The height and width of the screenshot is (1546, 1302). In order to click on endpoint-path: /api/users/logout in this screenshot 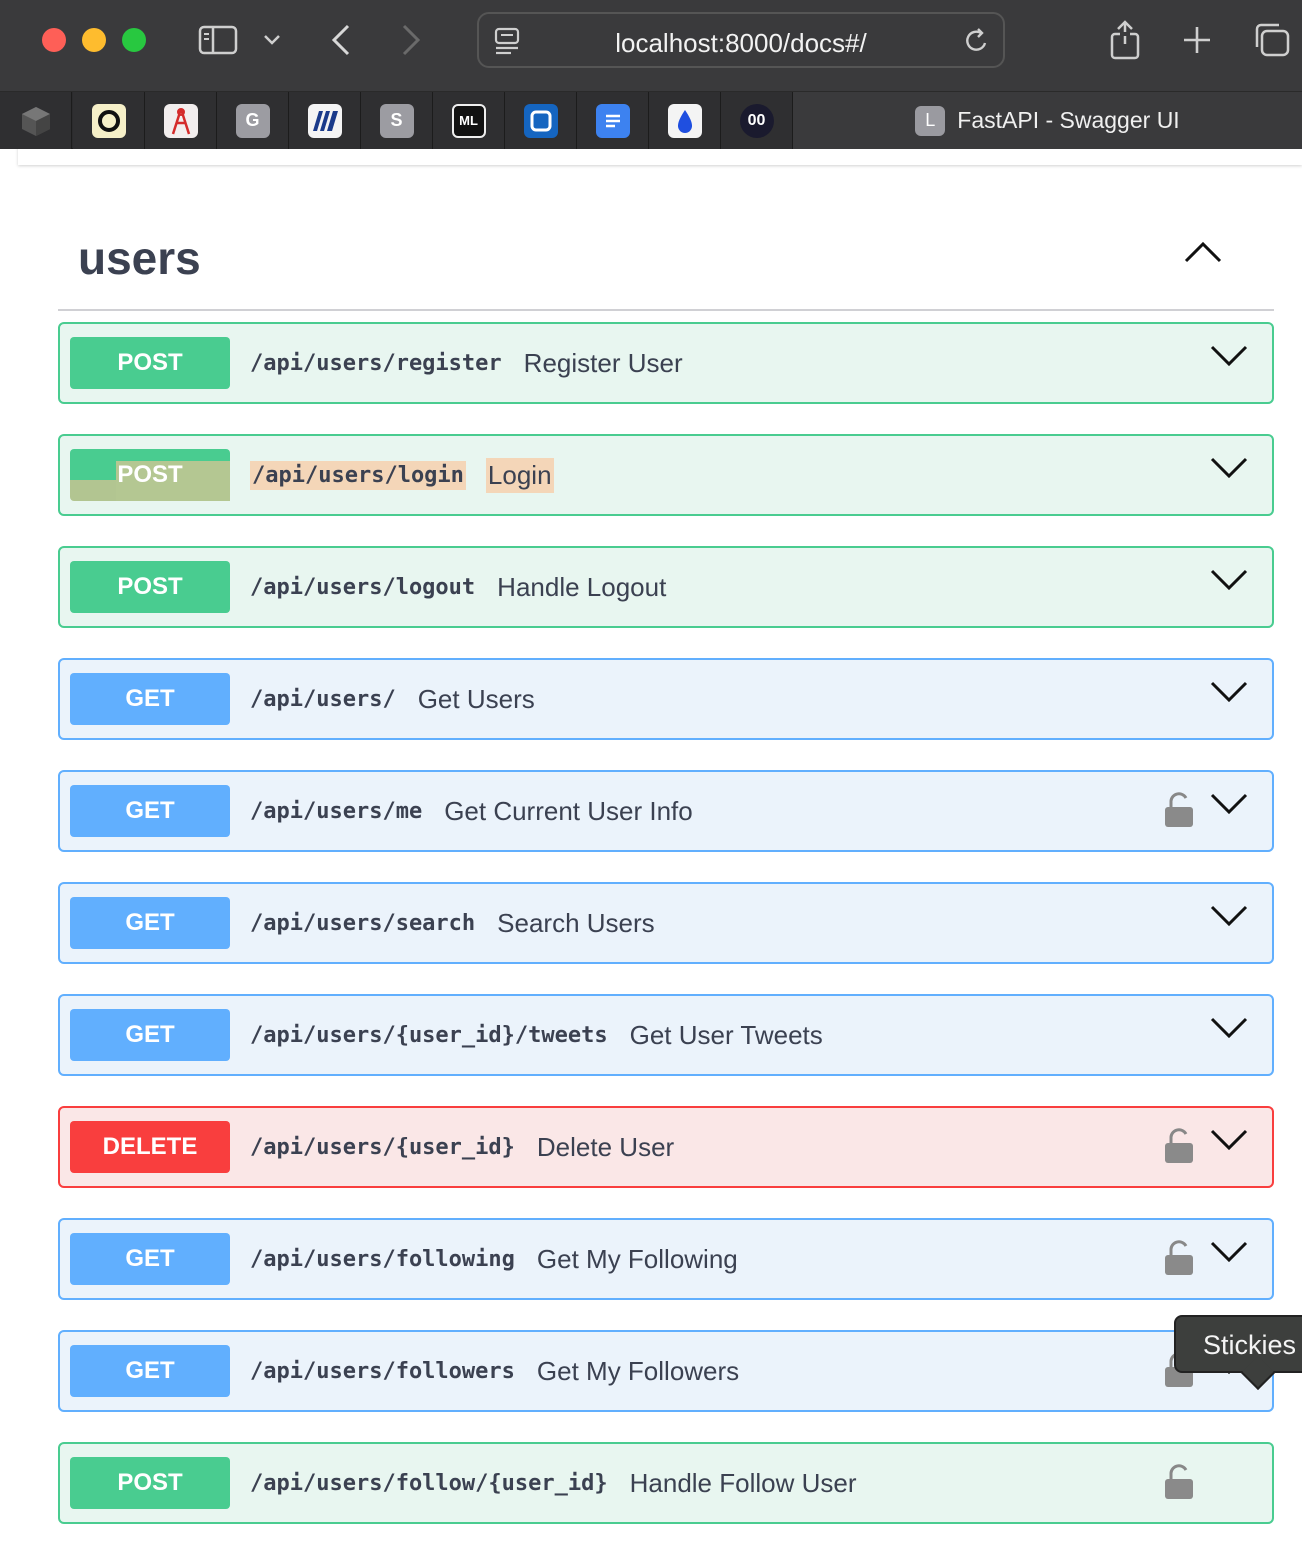, I will do `click(363, 587)`.